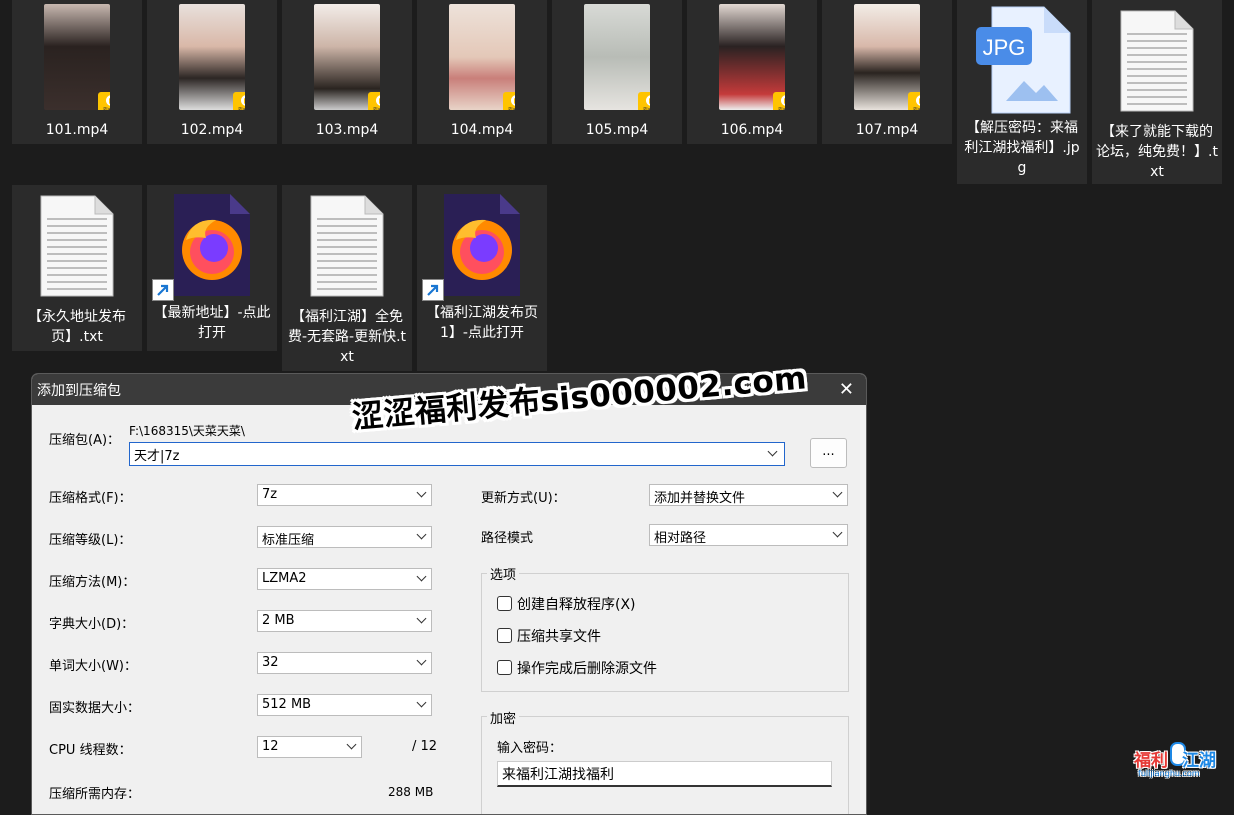  I want to click on options-group-label: 选项, so click(503, 573).